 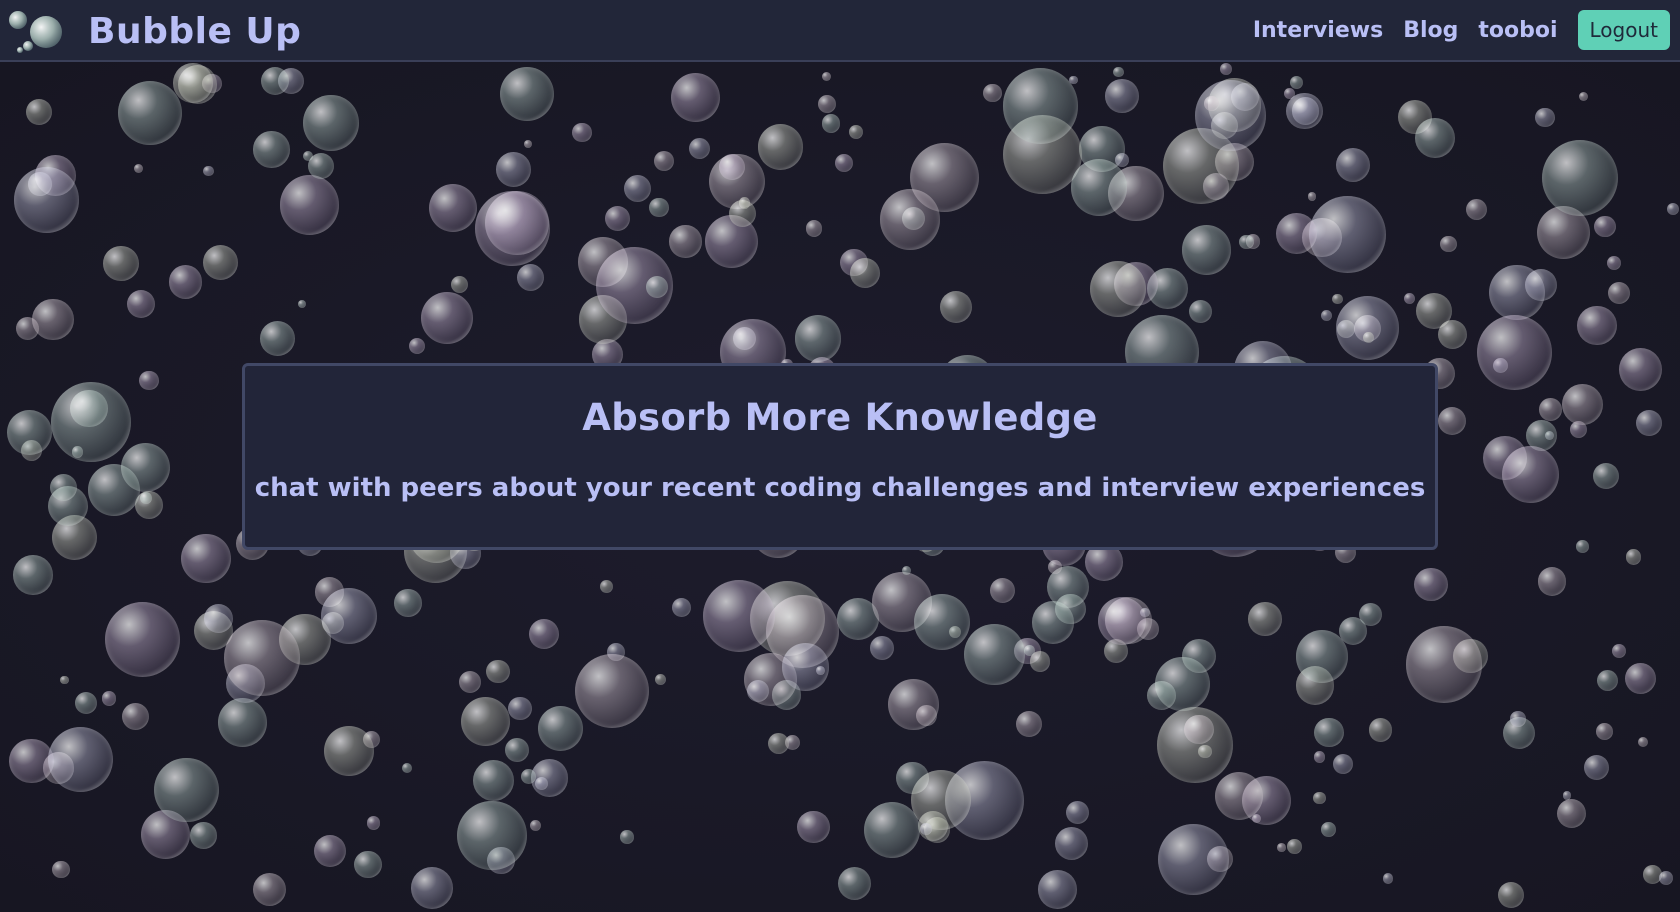 I want to click on brand-link: Bubble Up, so click(x=153, y=31).